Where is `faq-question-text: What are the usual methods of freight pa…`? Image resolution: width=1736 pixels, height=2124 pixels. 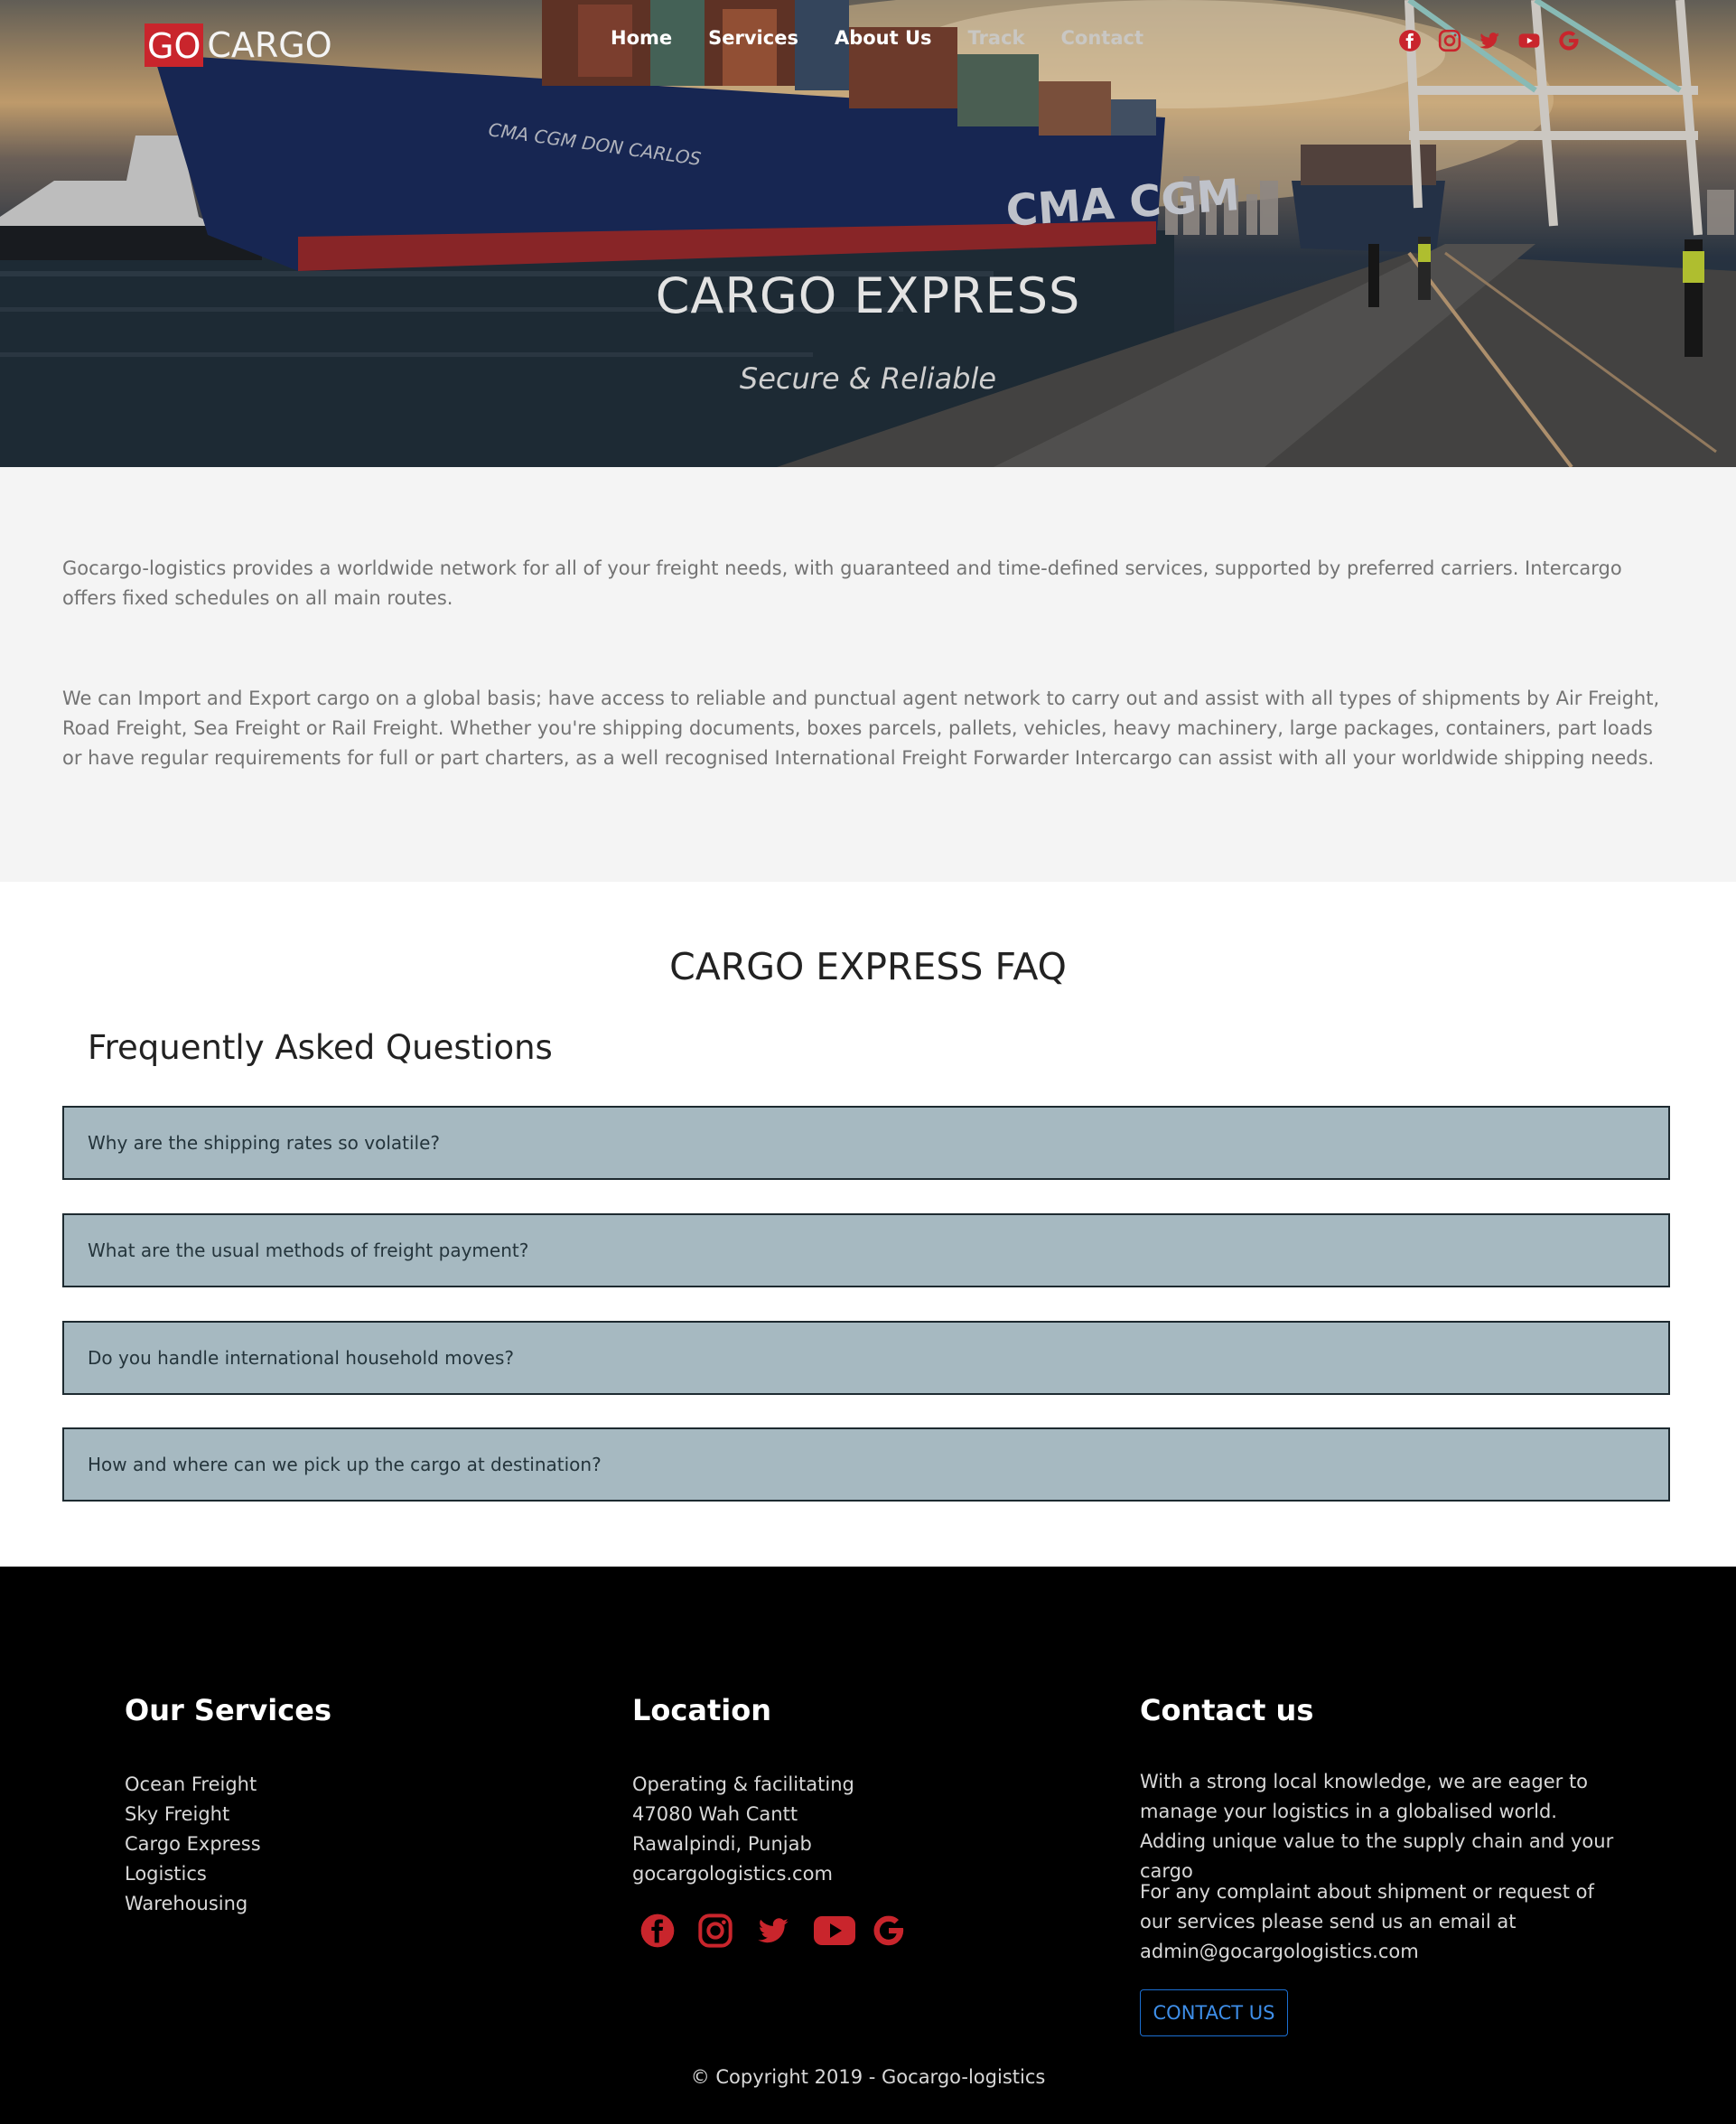
faq-question-text: What are the usual methods of freight pa… is located at coordinates (308, 1250).